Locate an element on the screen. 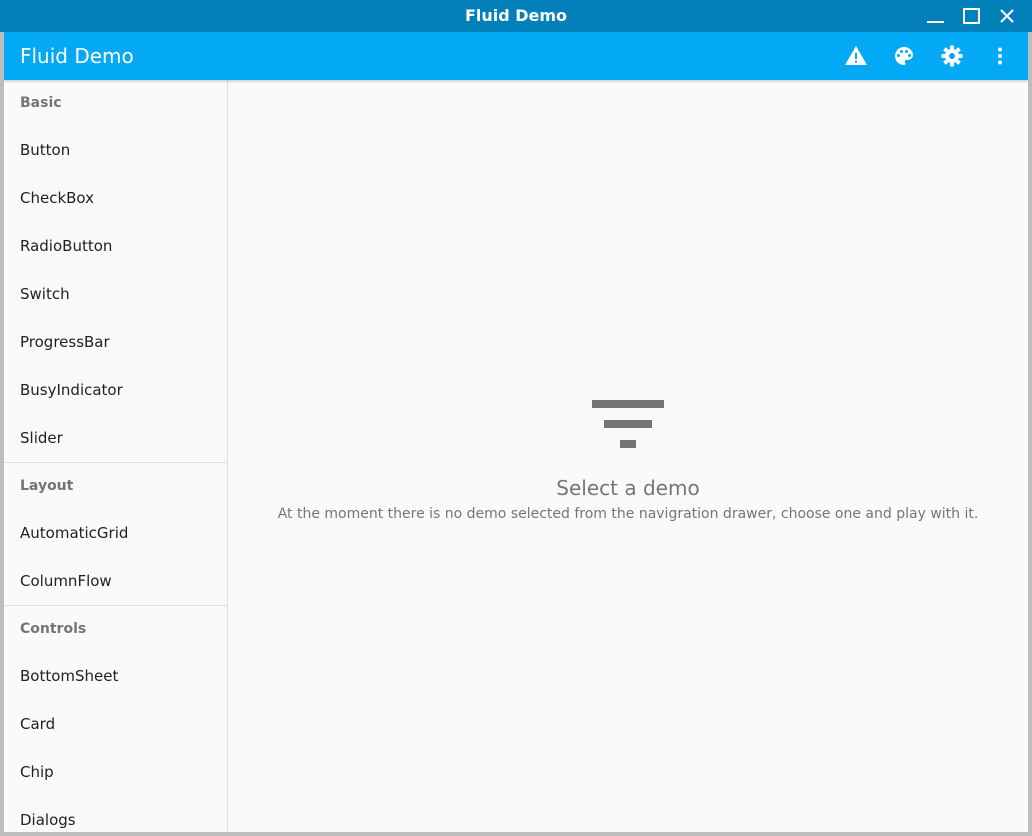 Image resolution: width=1032 pixels, height=836 pixels. more-vert-icon is located at coordinates (1000, 56).